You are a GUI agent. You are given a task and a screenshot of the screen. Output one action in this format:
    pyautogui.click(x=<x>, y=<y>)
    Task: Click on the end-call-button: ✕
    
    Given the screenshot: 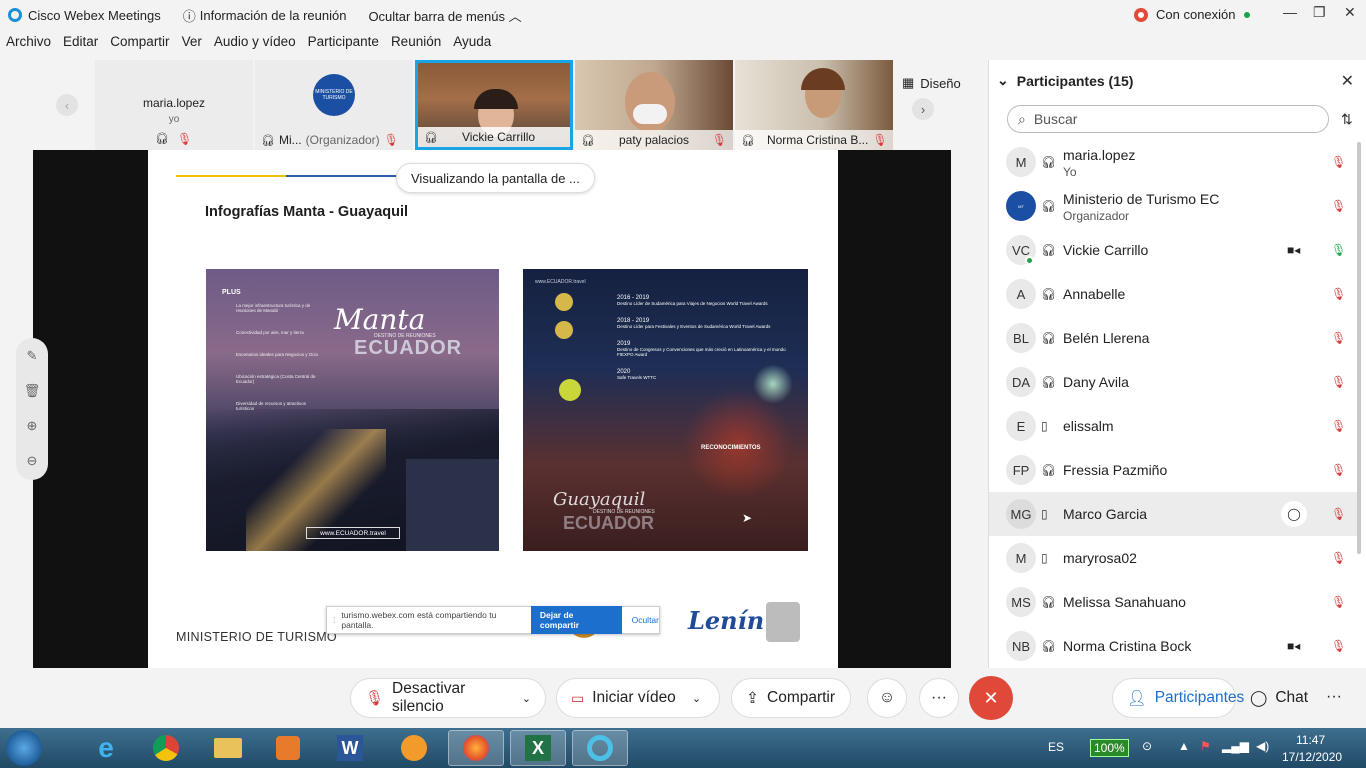 What is the action you would take?
    pyautogui.click(x=991, y=698)
    